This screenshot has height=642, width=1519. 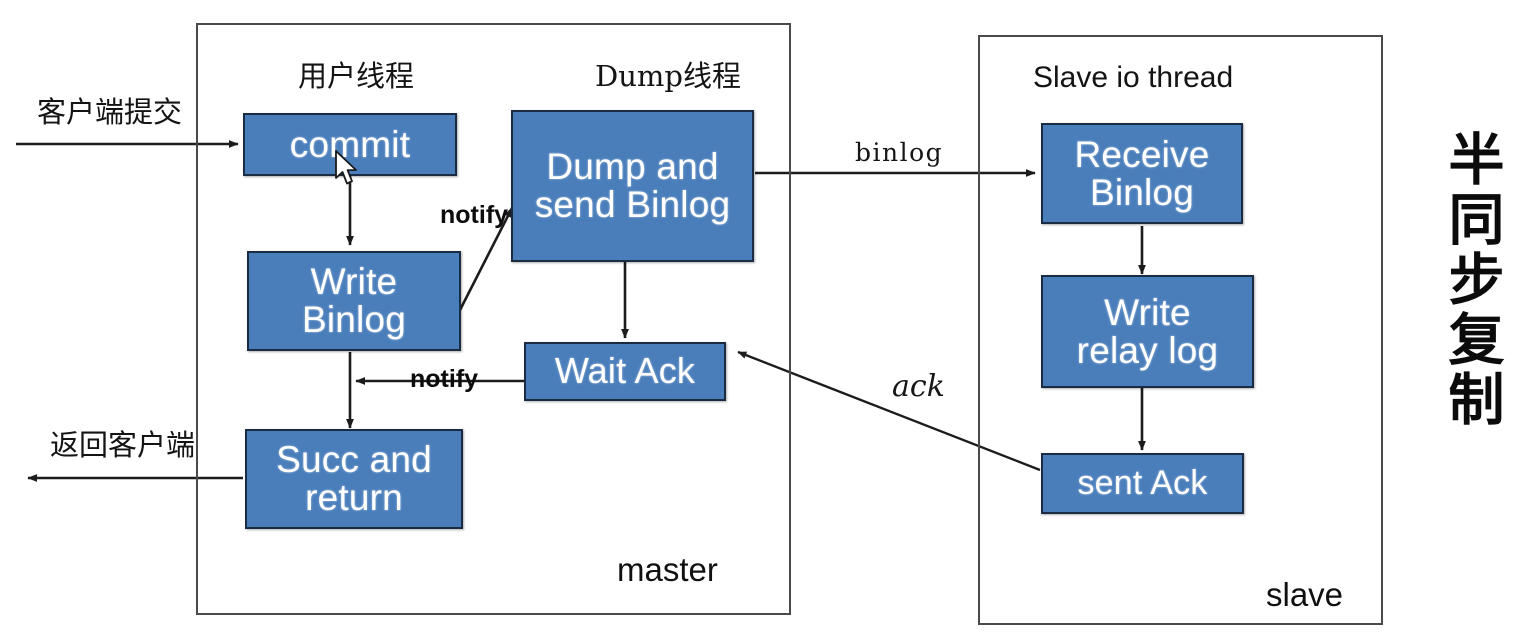 What do you see at coordinates (1133, 77) in the screenshot?
I see `slave-io-thread-label: Slave io thread` at bounding box center [1133, 77].